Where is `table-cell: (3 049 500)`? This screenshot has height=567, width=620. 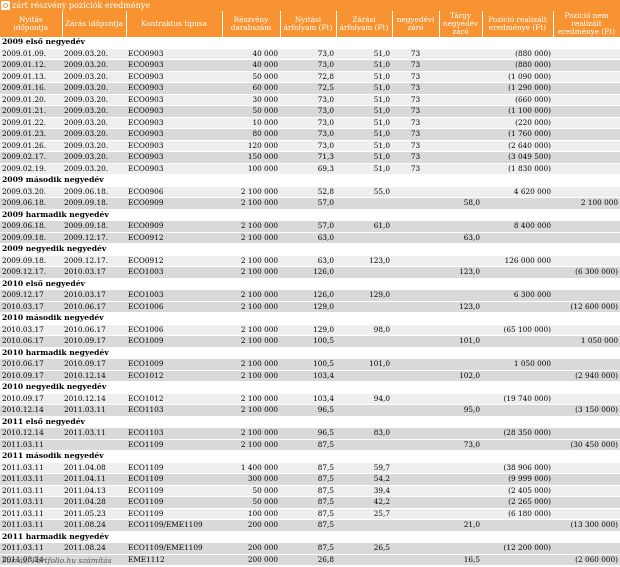 table-cell: (3 049 500) is located at coordinates (517, 157).